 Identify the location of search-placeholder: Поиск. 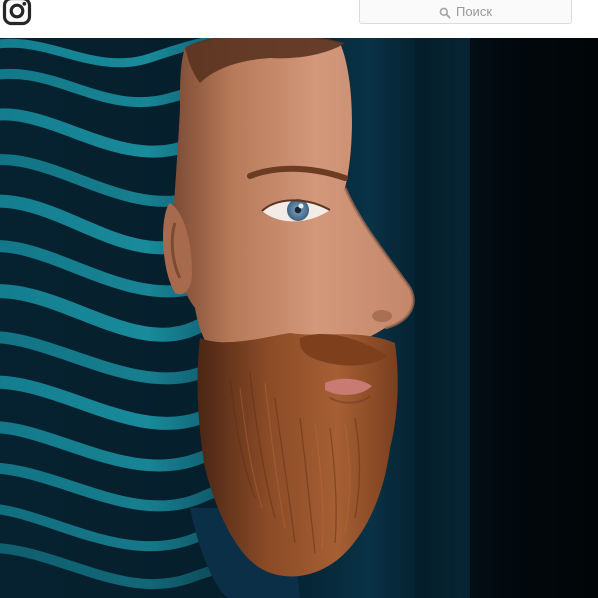
(474, 11).